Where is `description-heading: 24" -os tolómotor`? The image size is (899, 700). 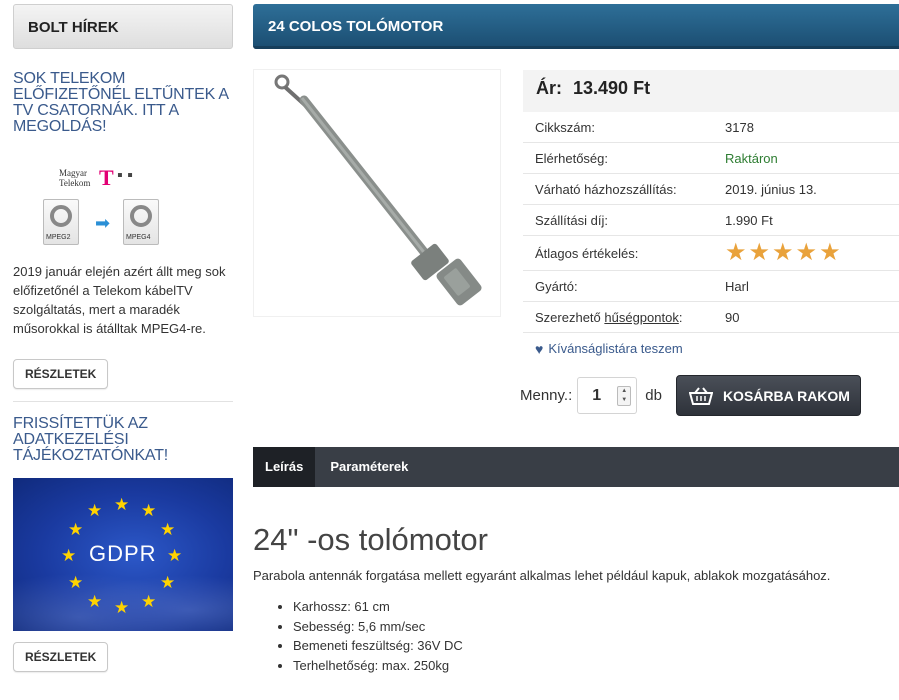
description-heading: 24" -os tolómotor is located at coordinates (370, 539).